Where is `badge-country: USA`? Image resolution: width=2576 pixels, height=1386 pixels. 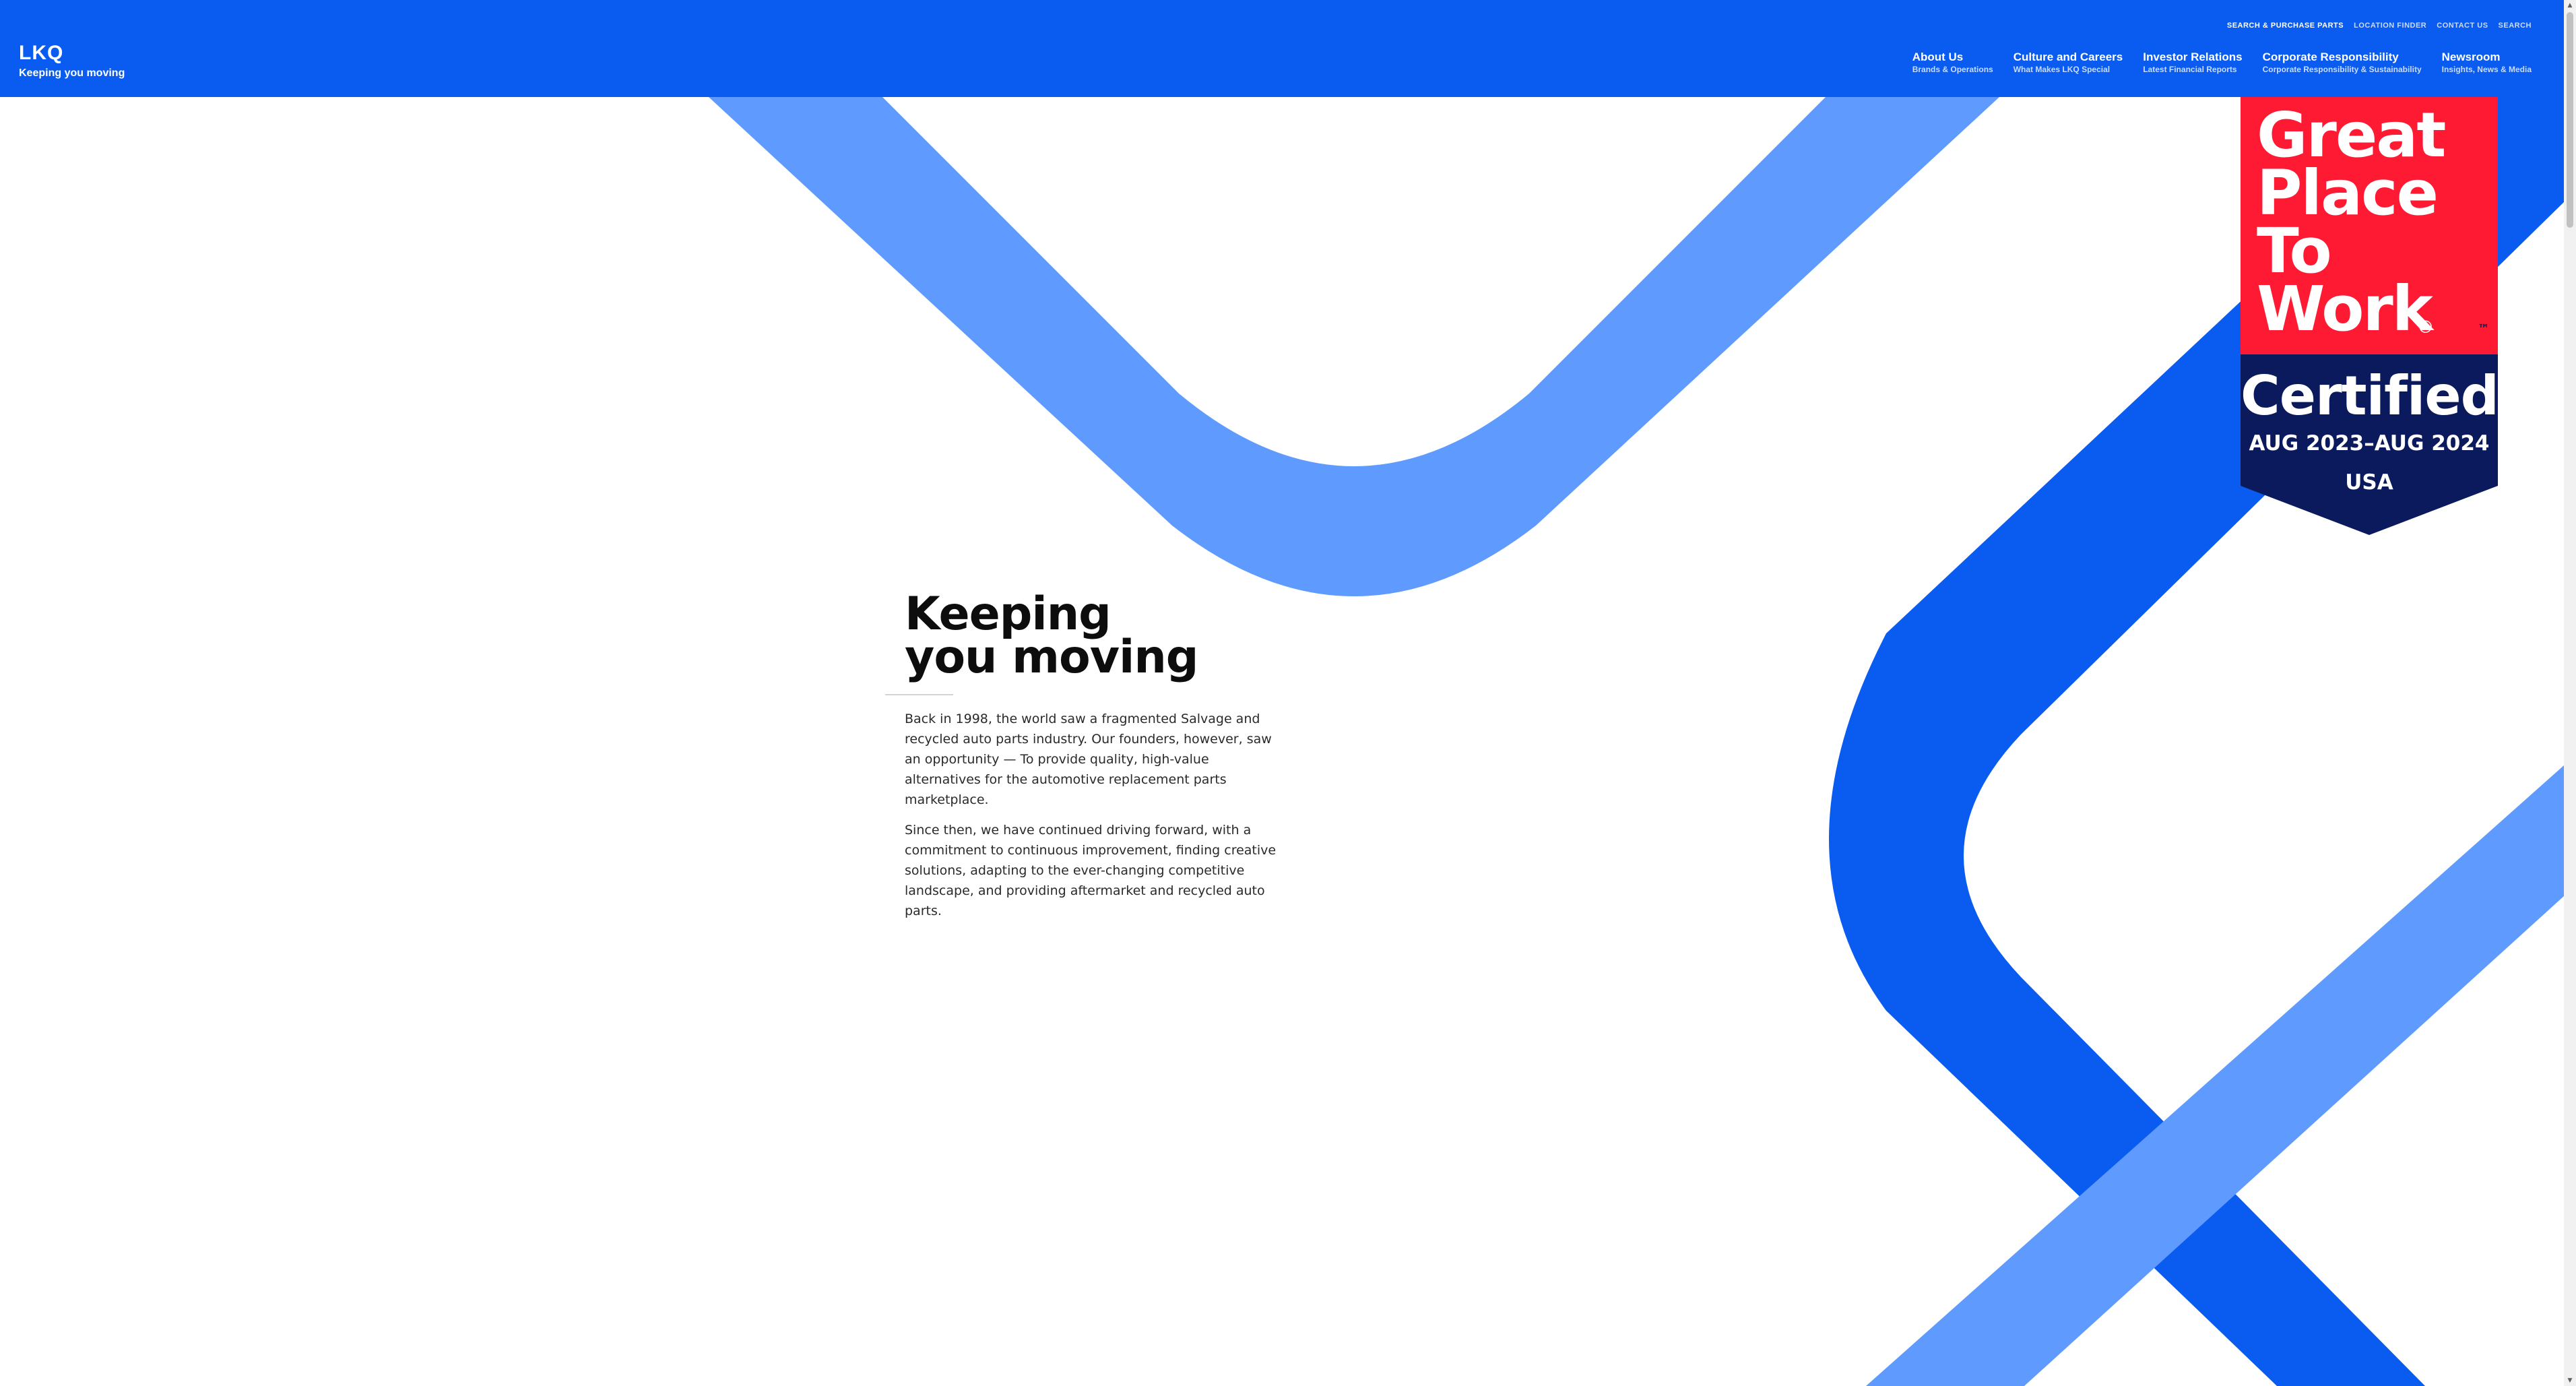
badge-country: USA is located at coordinates (2369, 483).